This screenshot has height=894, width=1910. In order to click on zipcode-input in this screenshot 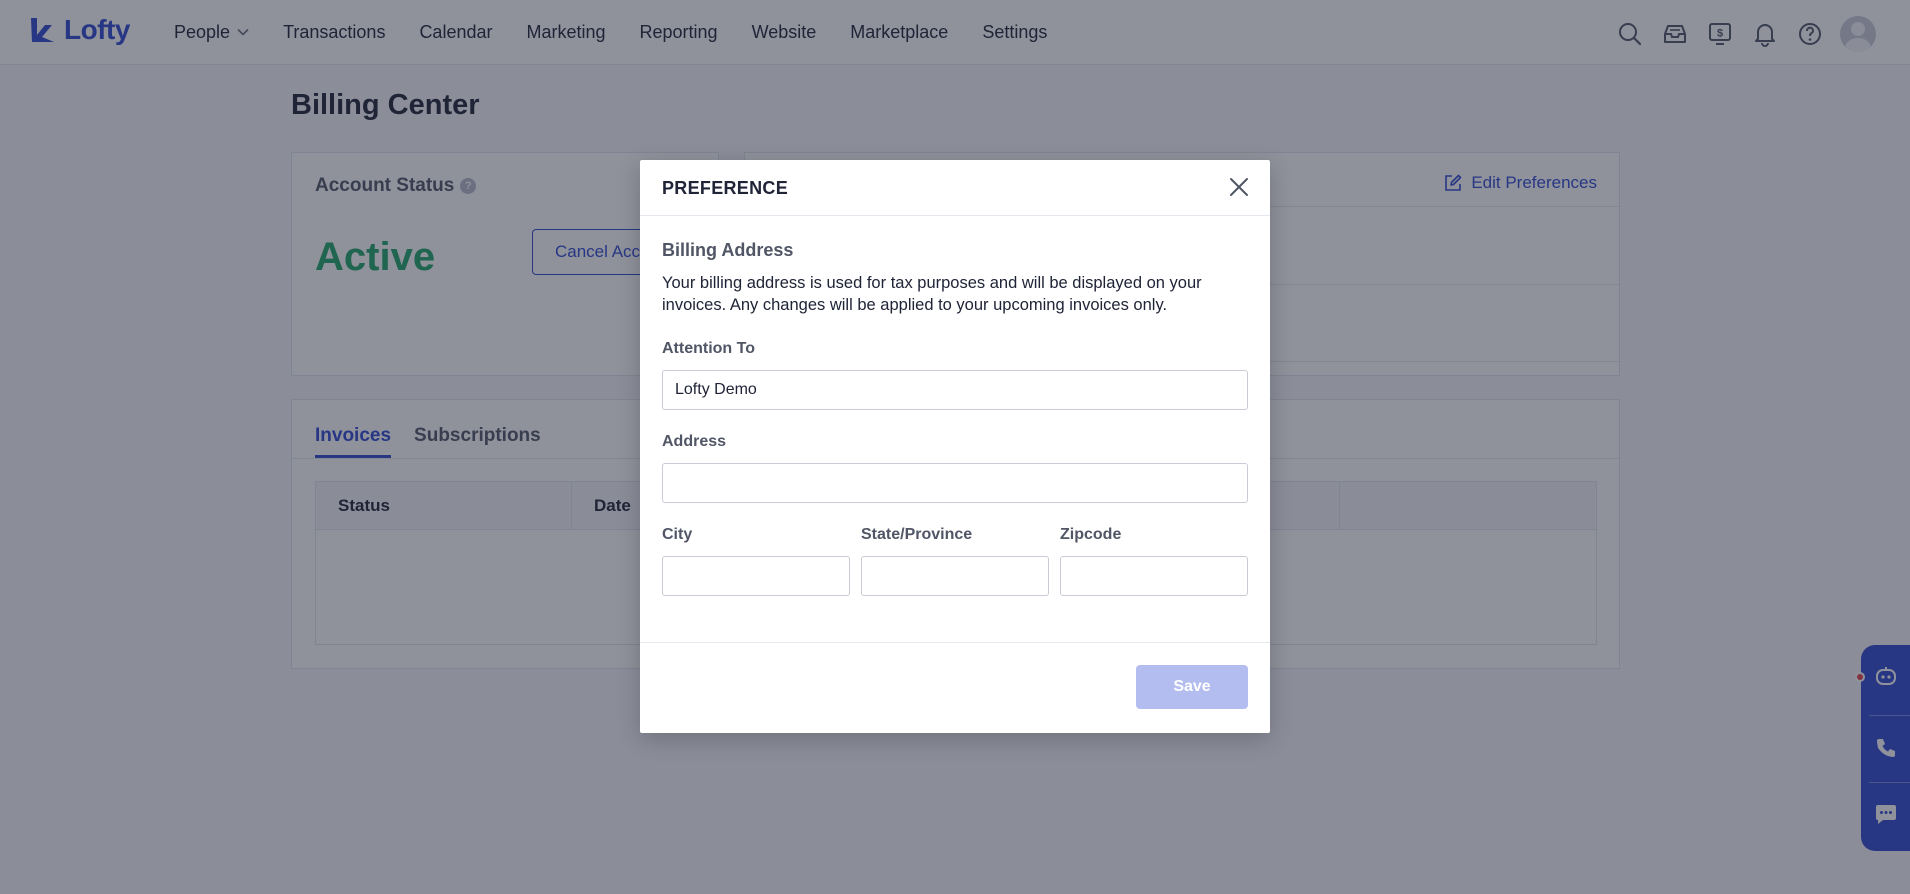, I will do `click(1154, 576)`.